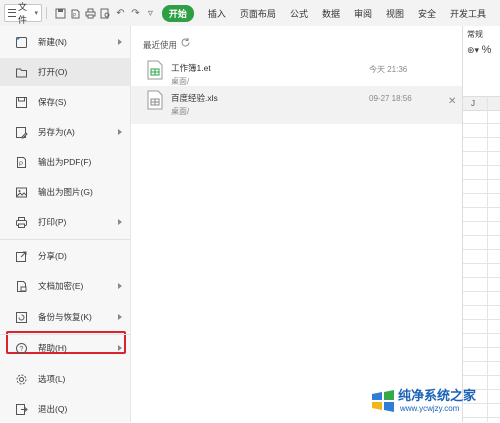  What do you see at coordinates (52, 348) in the screenshot?
I see `menu-item-label: 帮助(H)` at bounding box center [52, 348].